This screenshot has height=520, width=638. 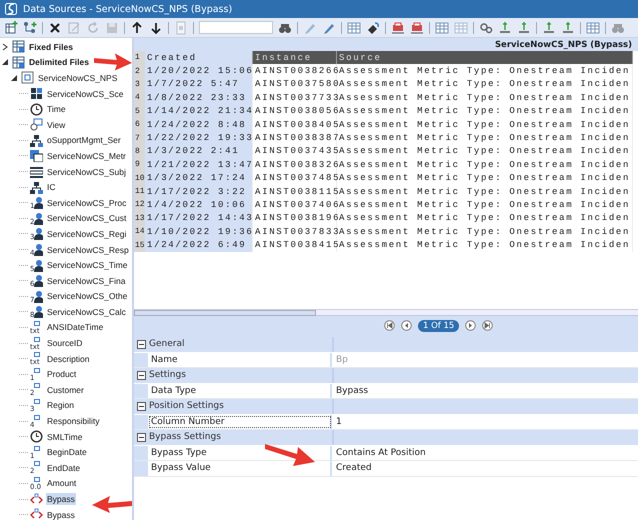 What do you see at coordinates (68, 358) in the screenshot?
I see `tree-item: Description` at bounding box center [68, 358].